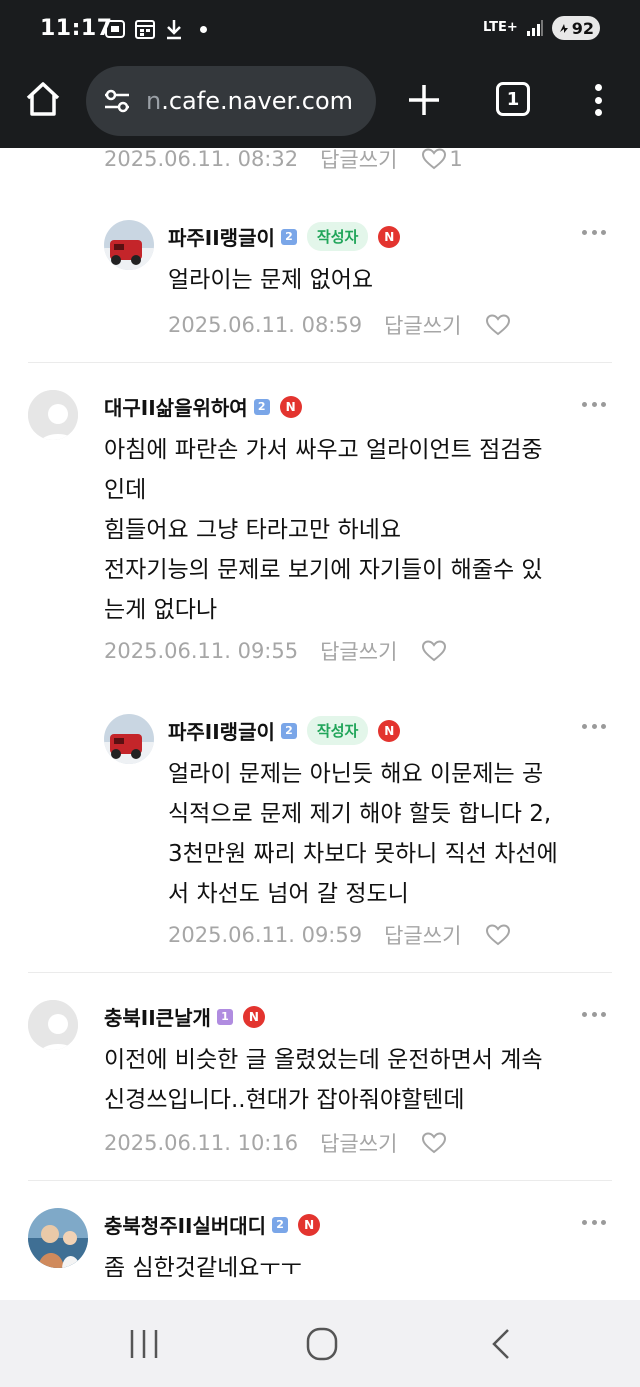 The image size is (640, 1387). What do you see at coordinates (201, 651) in the screenshot?
I see `comment-date: 2025.06.11. 09:55` at bounding box center [201, 651].